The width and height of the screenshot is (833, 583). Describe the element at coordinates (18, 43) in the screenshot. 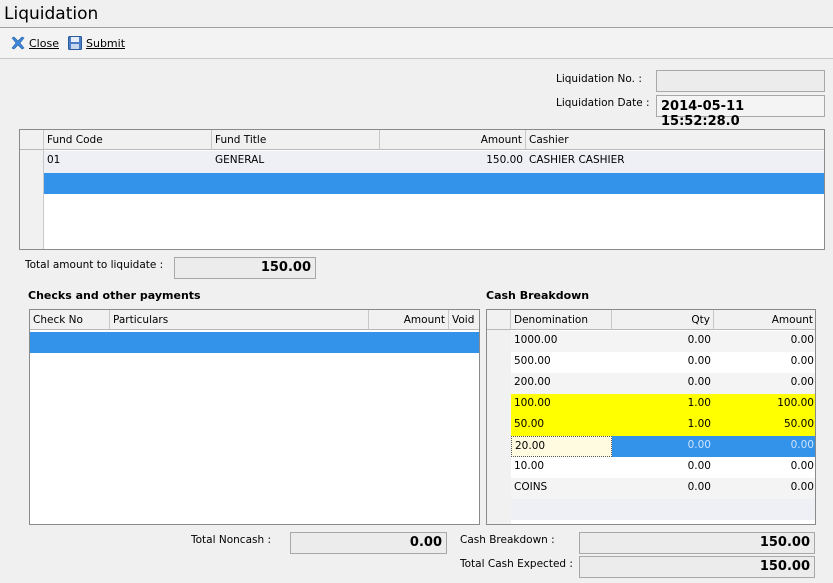

I see `close-icon` at that location.